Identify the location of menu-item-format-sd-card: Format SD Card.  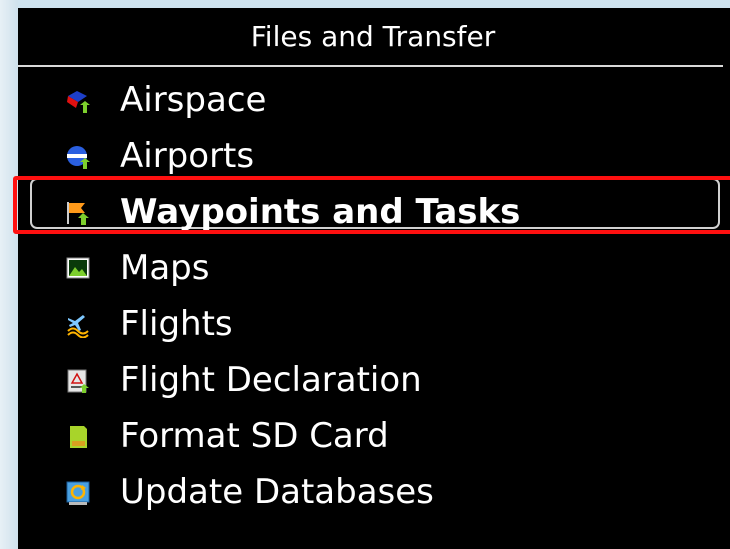
(374, 436).